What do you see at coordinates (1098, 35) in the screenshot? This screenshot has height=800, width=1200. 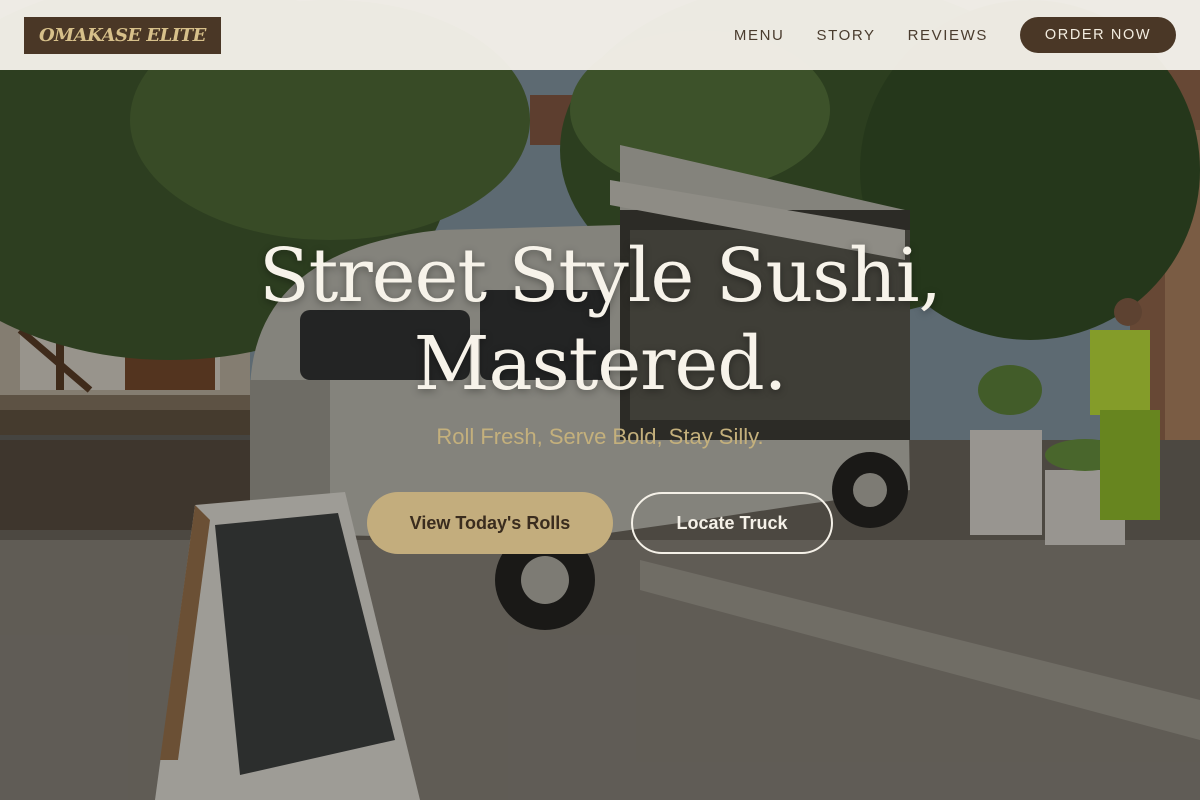 I see `order-now-button: ORDER NOW` at bounding box center [1098, 35].